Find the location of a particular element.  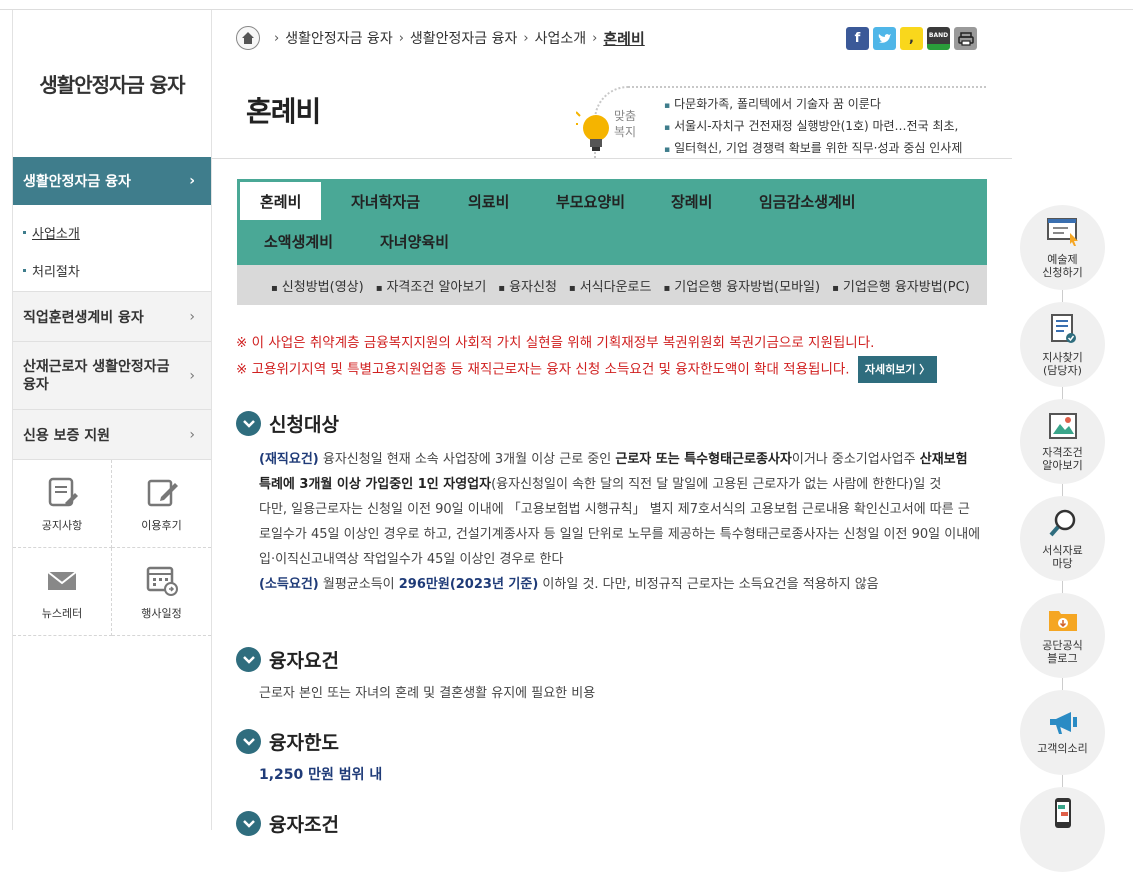

subtab-apply: 융자신청 is located at coordinates (527, 285).